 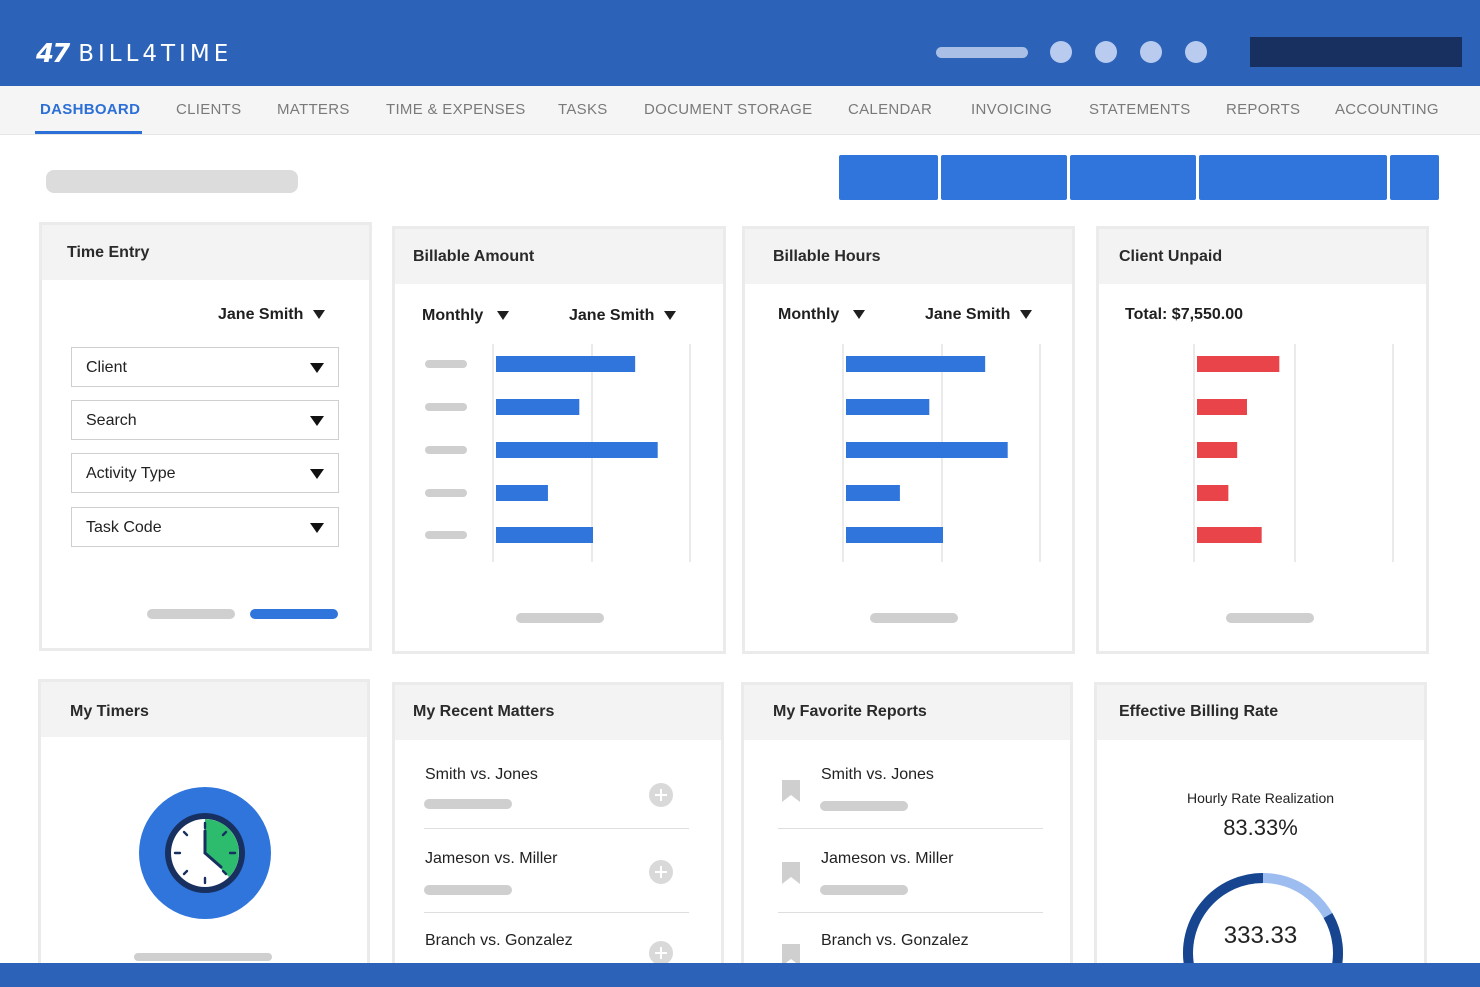 What do you see at coordinates (205, 853) in the screenshot?
I see `stopwatch-icon` at bounding box center [205, 853].